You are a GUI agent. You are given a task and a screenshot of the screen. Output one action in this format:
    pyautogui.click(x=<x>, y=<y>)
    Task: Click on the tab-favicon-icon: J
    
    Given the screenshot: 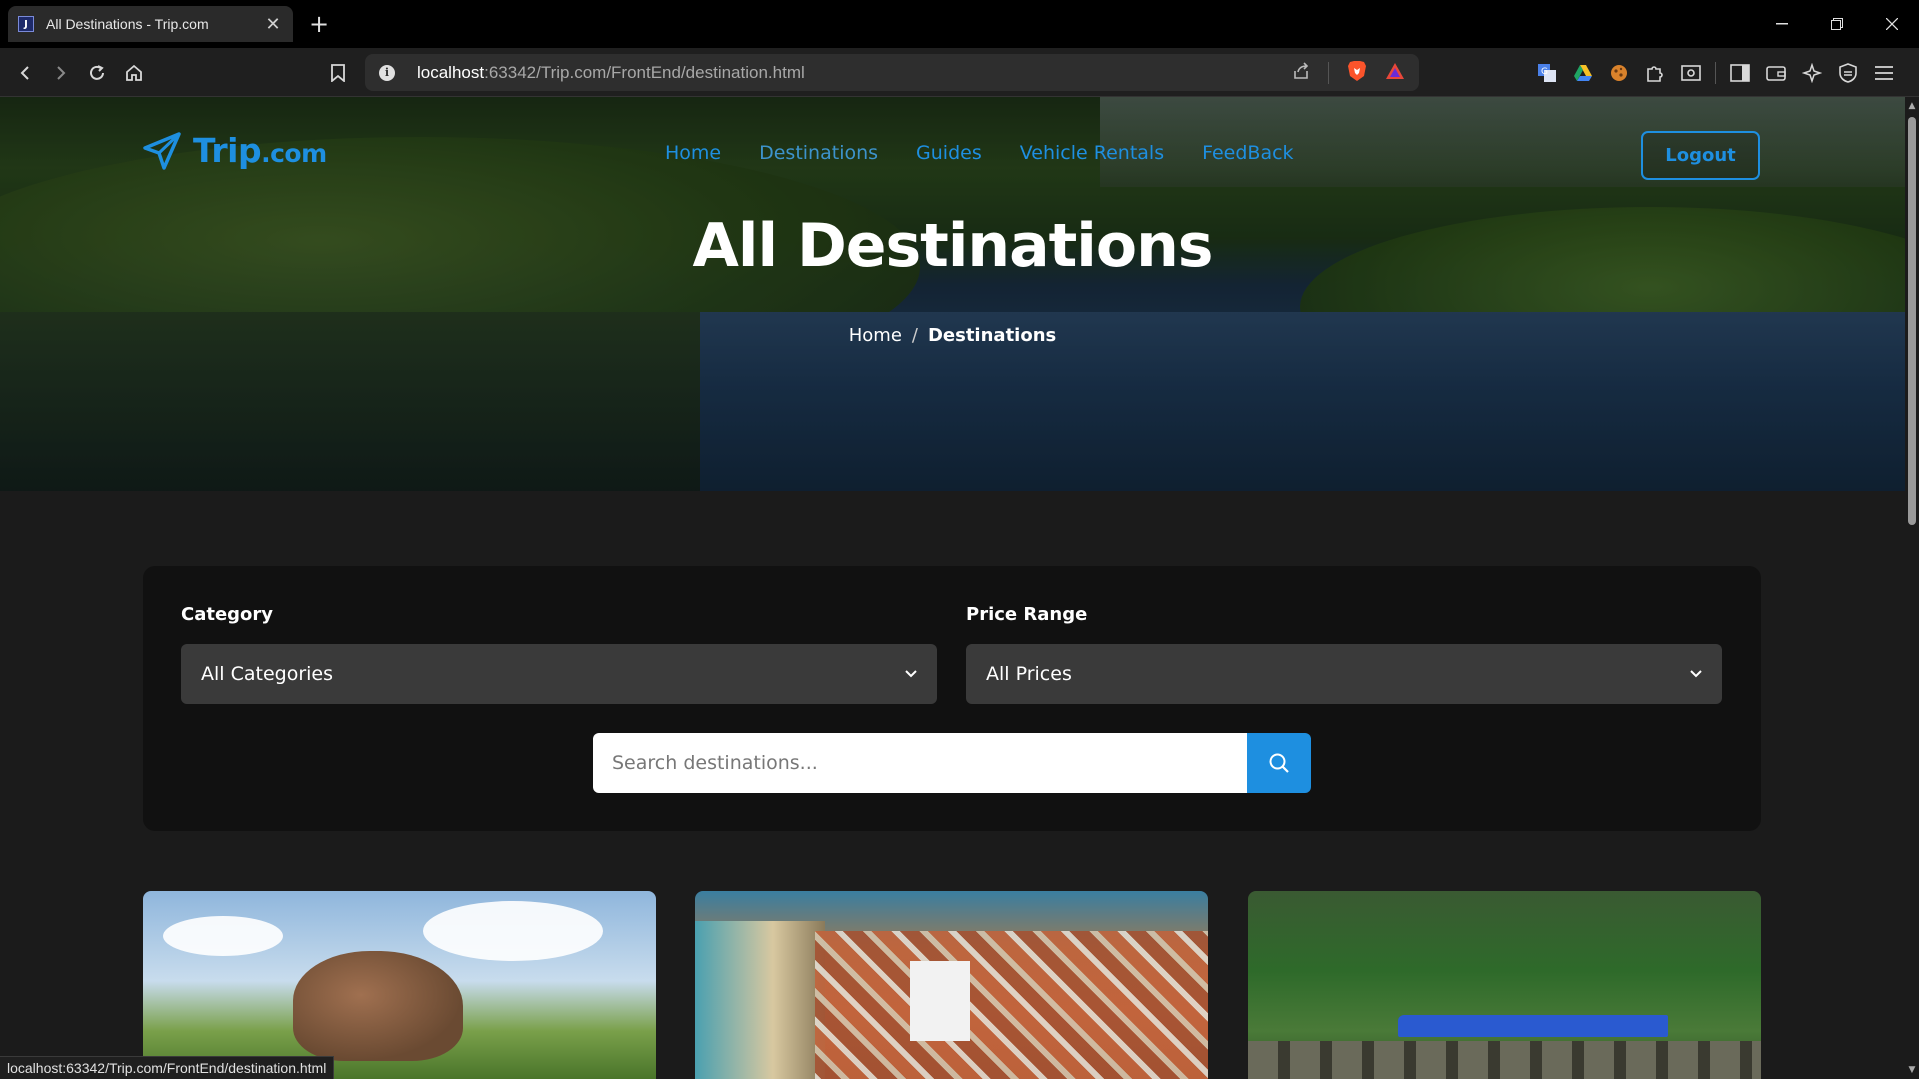 What is the action you would take?
    pyautogui.click(x=26, y=24)
    